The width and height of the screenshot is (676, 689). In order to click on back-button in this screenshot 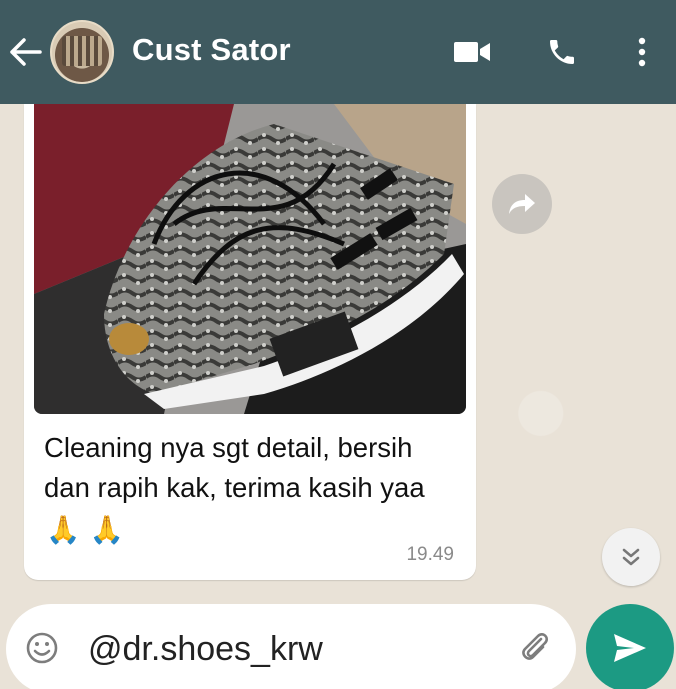, I will do `click(26, 52)`.